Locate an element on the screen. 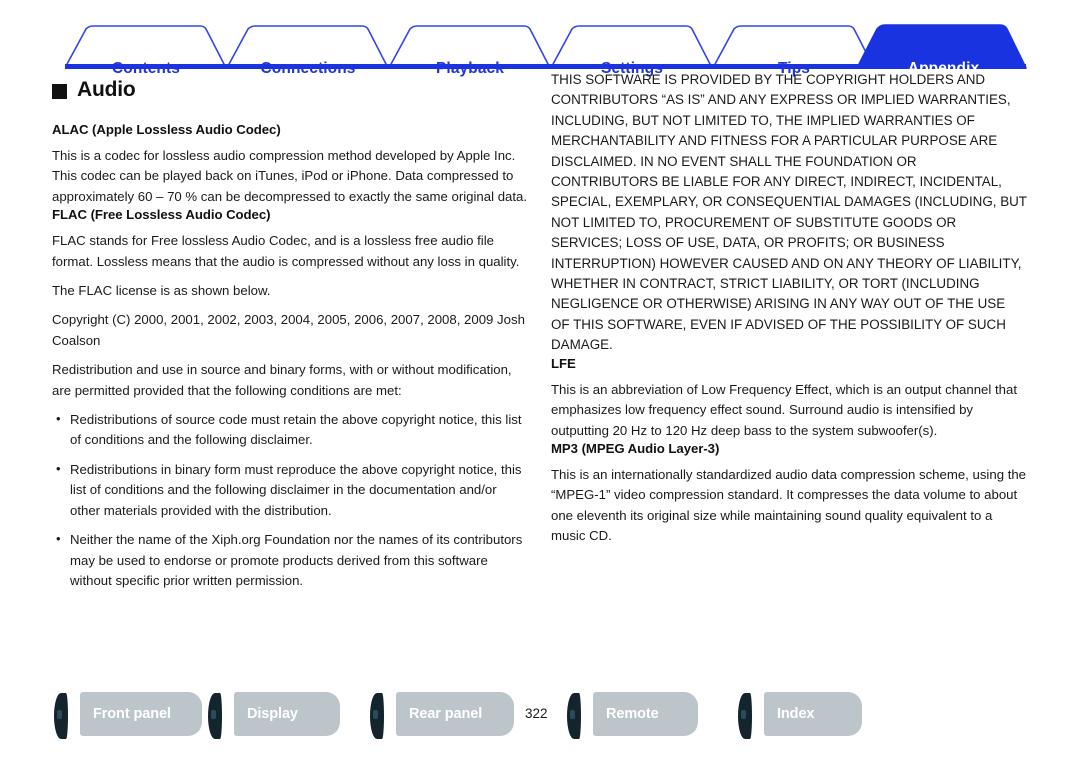 The width and height of the screenshot is (1080, 761). footer-button-rear-panel-label: Rear panel is located at coordinates (455, 714).